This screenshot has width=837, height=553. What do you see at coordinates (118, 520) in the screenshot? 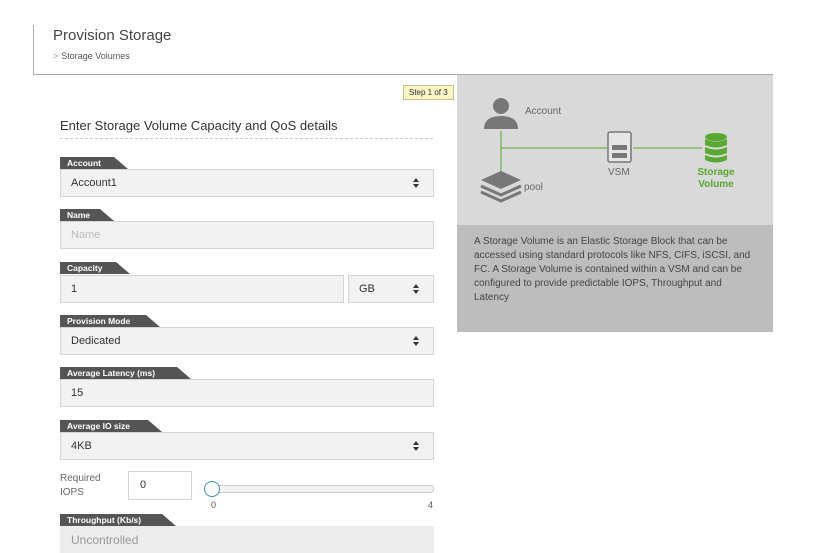
I see `throughput-label: Throughput (Kb/s)` at bounding box center [118, 520].